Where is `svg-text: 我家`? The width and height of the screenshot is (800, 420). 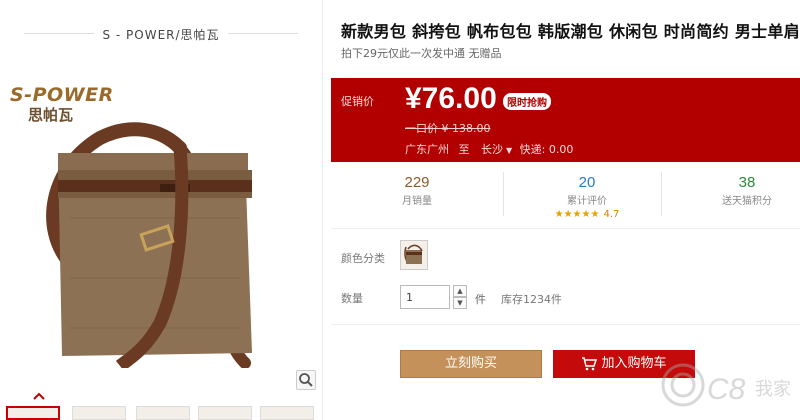
svg-text: 我家 is located at coordinates (773, 389).